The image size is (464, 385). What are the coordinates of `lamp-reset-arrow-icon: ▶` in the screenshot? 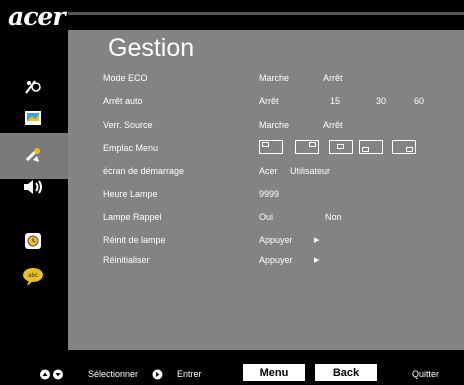 It's located at (317, 240).